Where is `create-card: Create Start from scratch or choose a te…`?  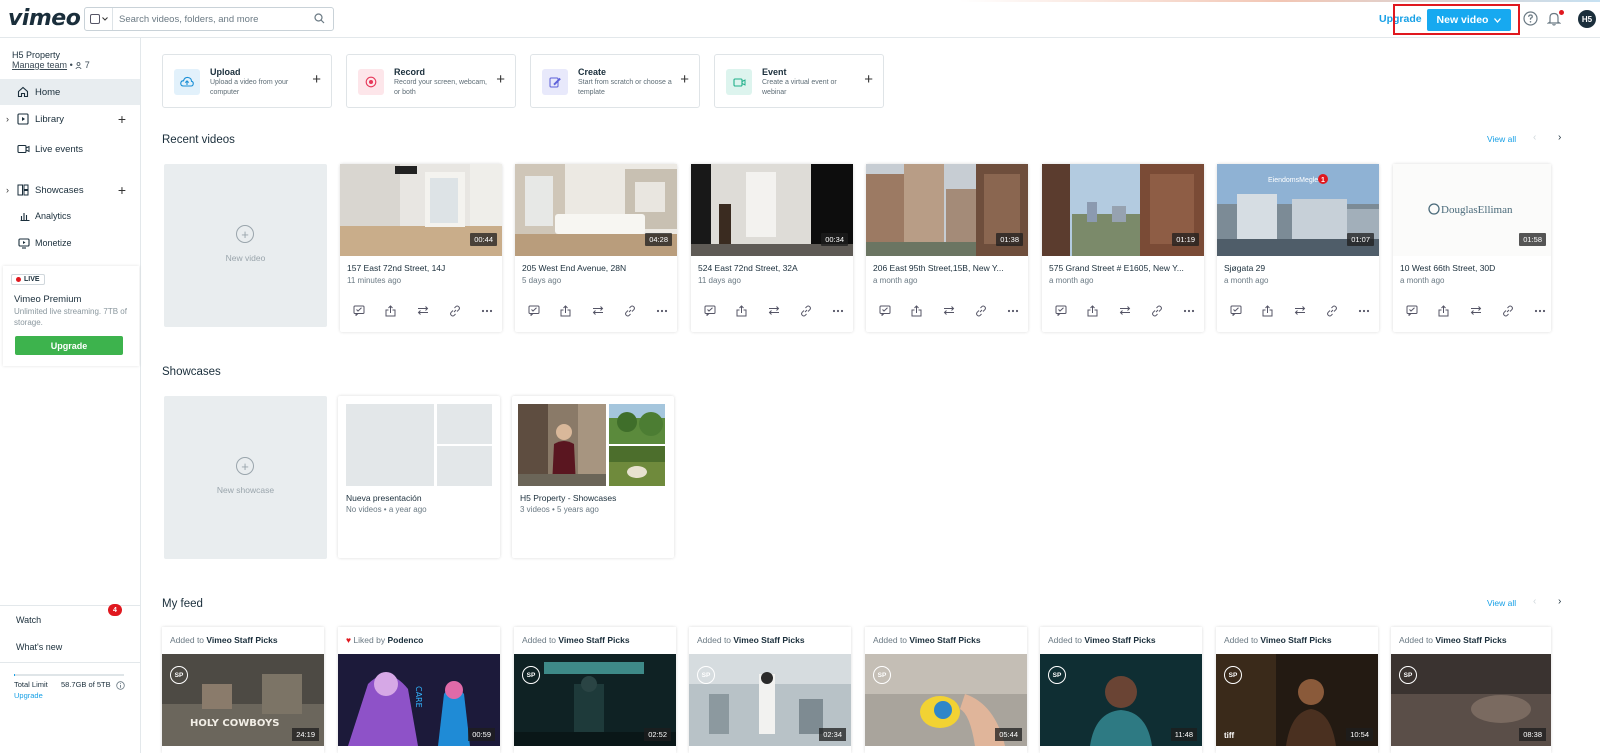 create-card: Create Start from scratch or choose a te… is located at coordinates (615, 81).